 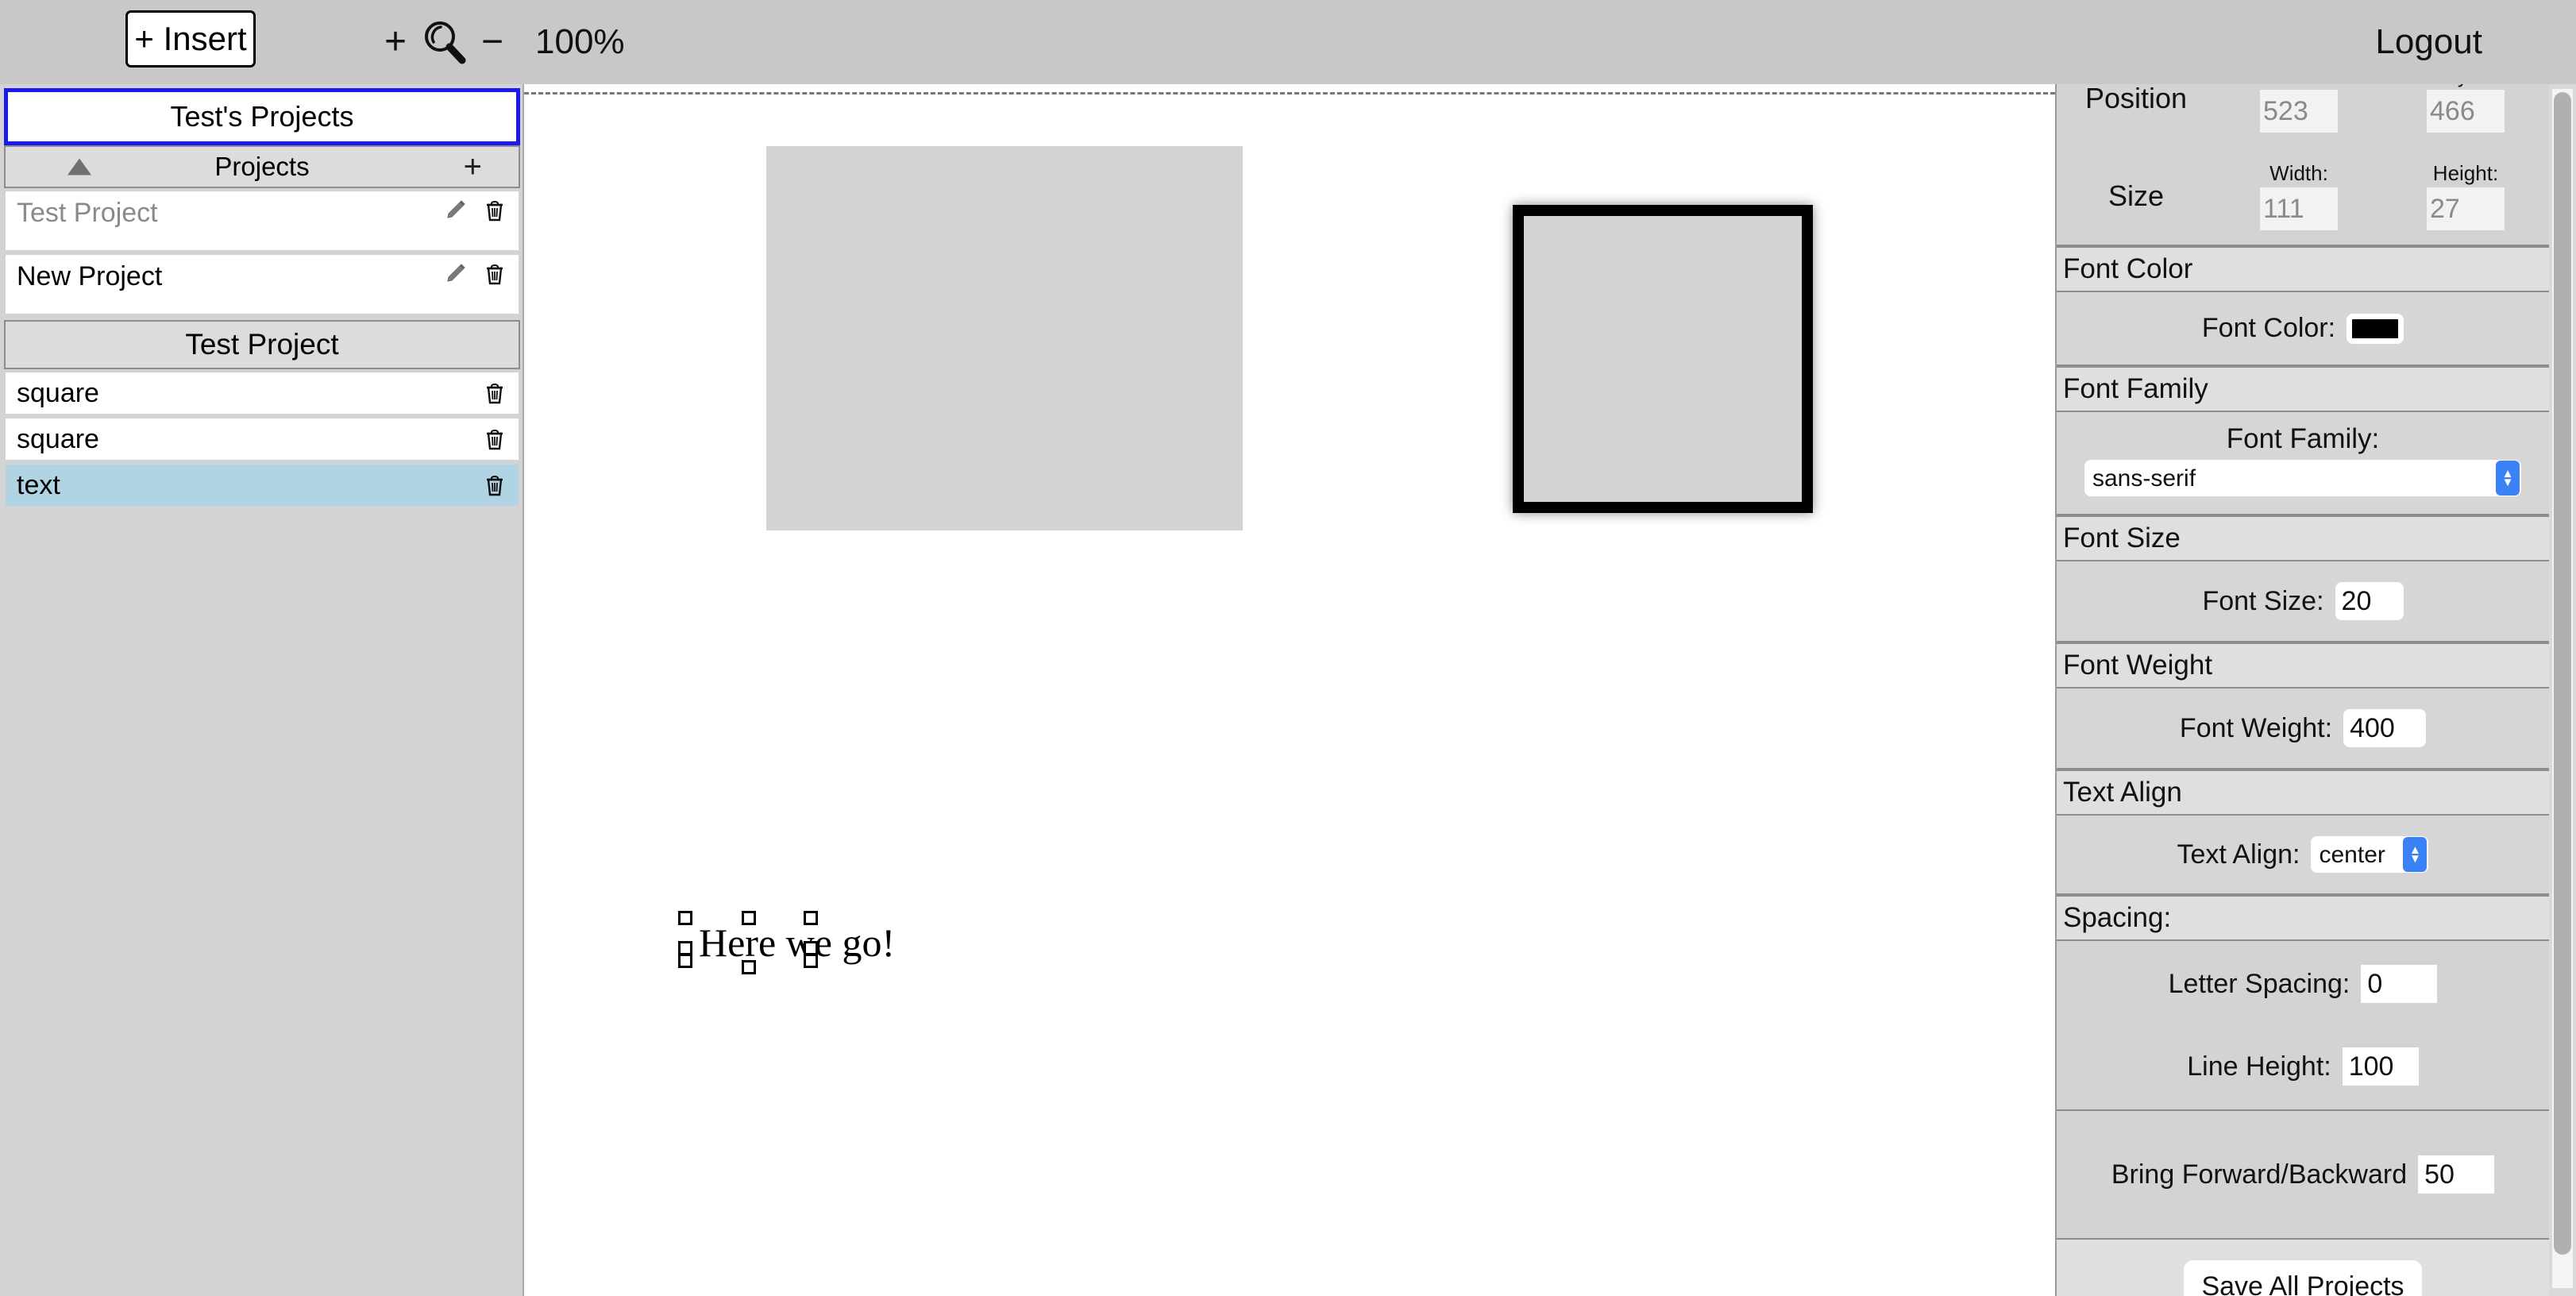 What do you see at coordinates (2303, 1026) in the screenshot?
I see `spacing-section-body: Letter Spacing: Line Height:` at bounding box center [2303, 1026].